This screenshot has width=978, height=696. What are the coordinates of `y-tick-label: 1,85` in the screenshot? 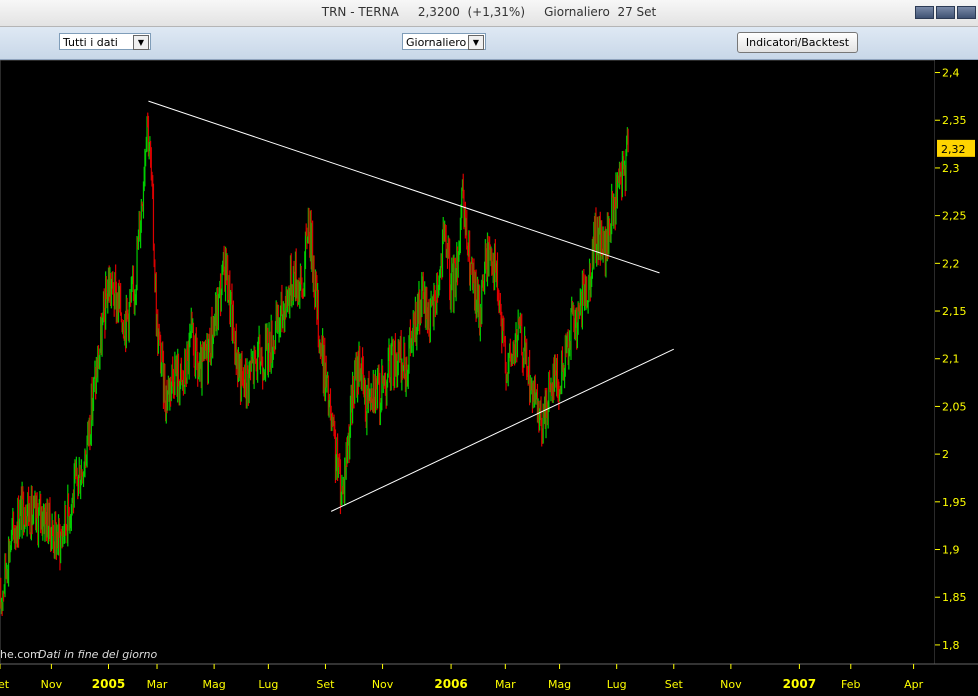 It's located at (954, 597).